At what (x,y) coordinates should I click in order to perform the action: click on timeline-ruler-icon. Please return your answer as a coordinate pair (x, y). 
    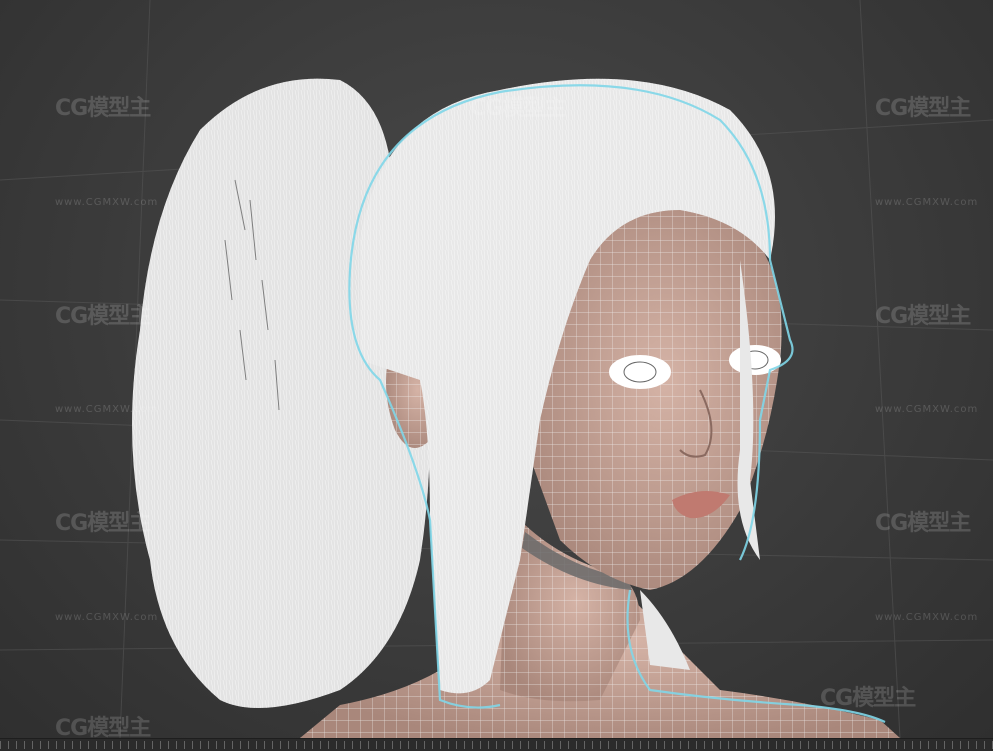
    Looking at the image, I should click on (496, 745).